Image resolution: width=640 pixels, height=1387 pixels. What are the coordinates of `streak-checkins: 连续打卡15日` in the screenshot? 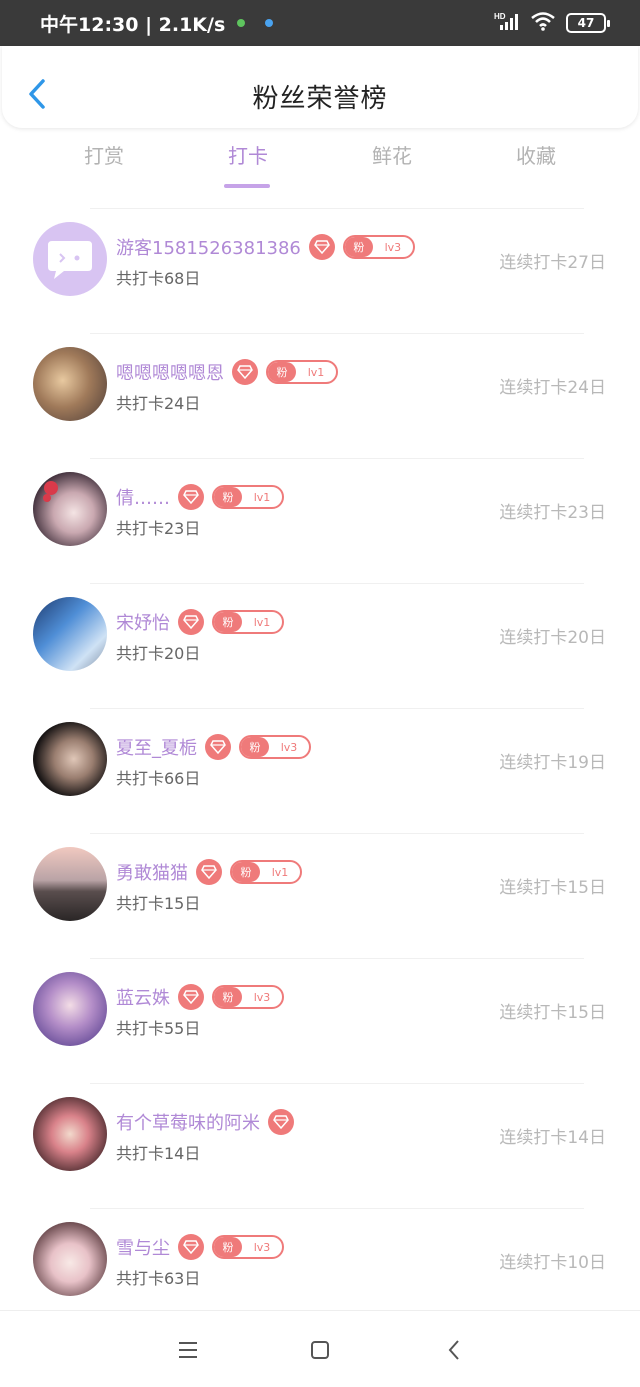 It's located at (552, 1013).